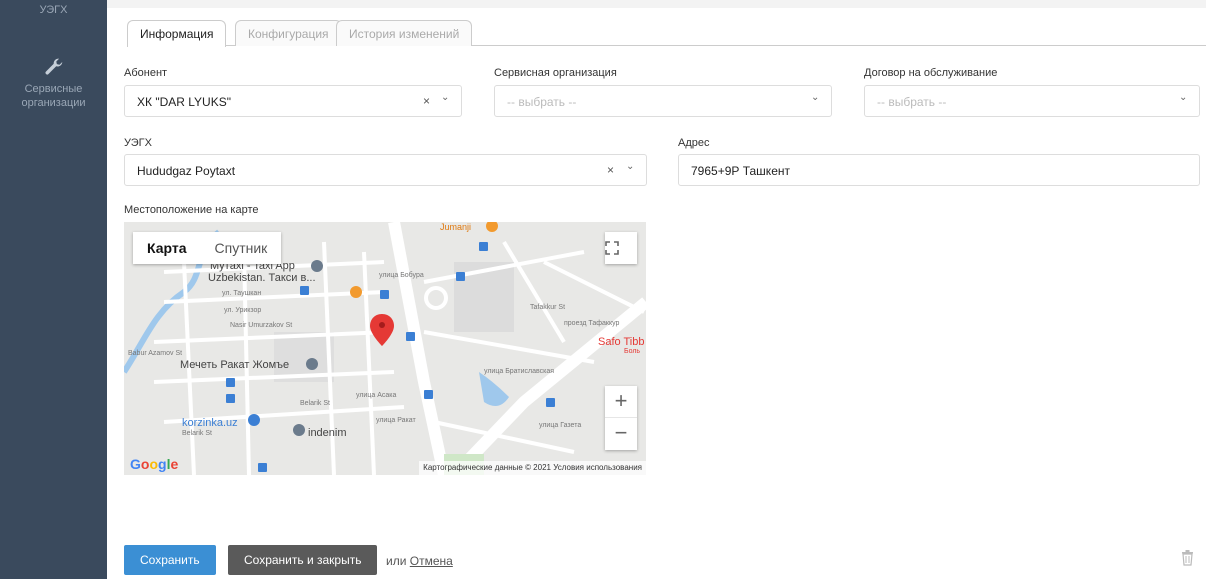  I want to click on map-place-label: Боль, so click(632, 351).